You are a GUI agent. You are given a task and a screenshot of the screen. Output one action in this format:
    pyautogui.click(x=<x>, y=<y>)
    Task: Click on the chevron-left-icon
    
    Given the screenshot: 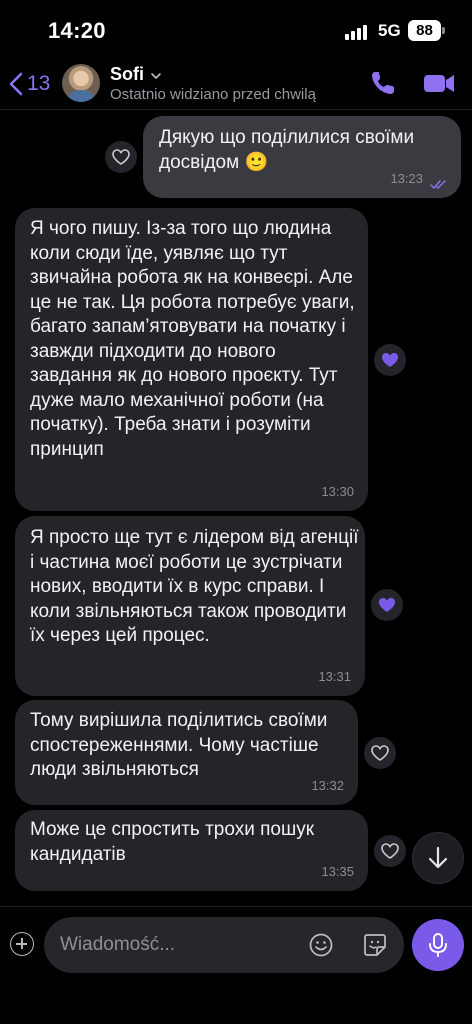 What is the action you would take?
    pyautogui.click(x=16, y=84)
    